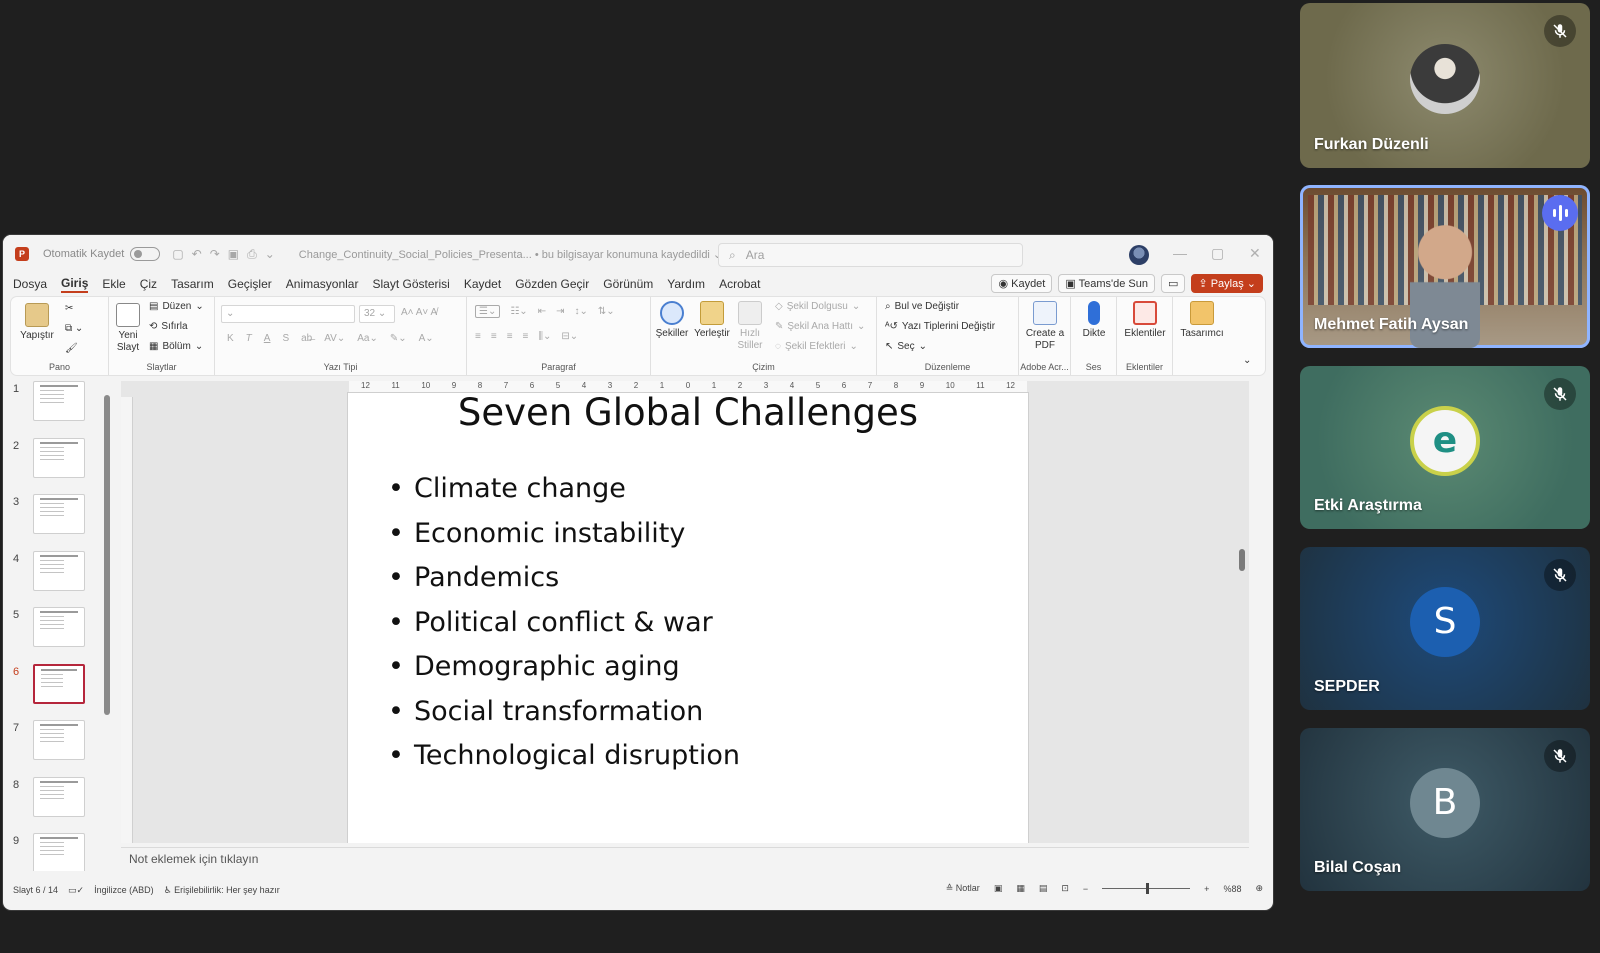 The height and width of the screenshot is (953, 1600). Describe the element at coordinates (1227, 283) in the screenshot. I see `share-button: ⇪ Paylaş ⌄` at that location.